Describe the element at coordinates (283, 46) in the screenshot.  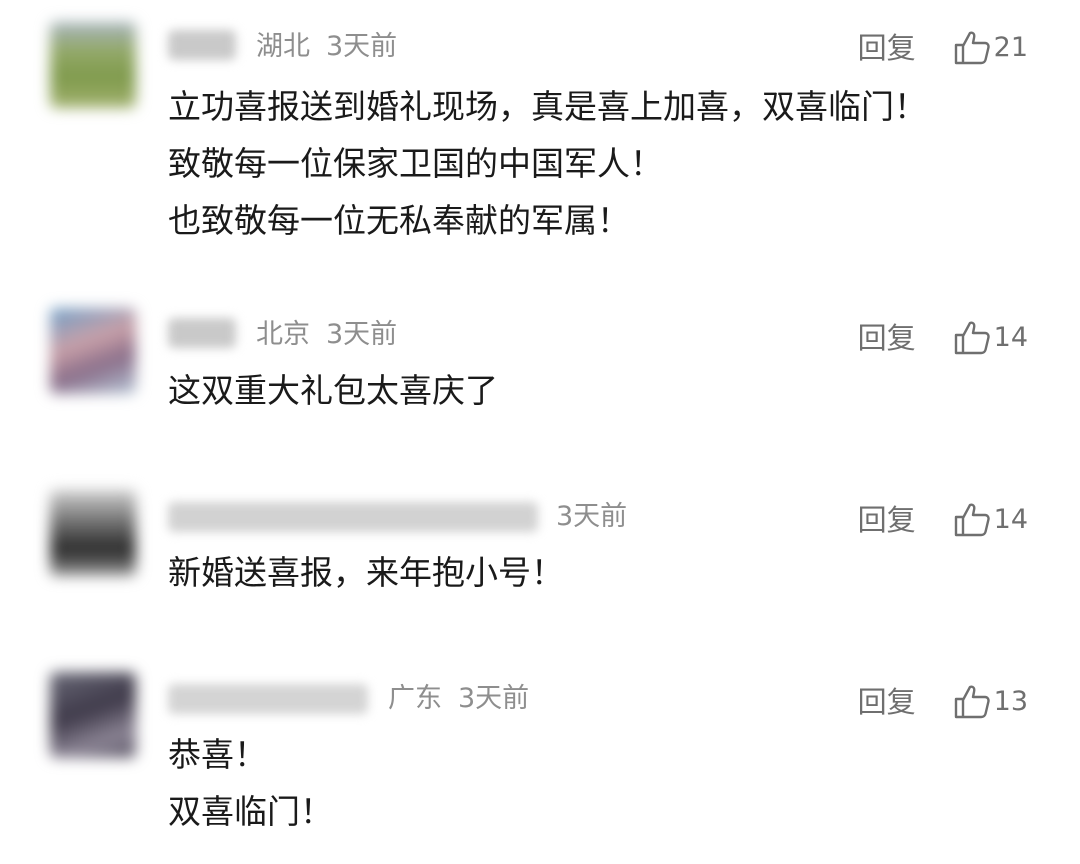
I see `comment-location: 湖北` at that location.